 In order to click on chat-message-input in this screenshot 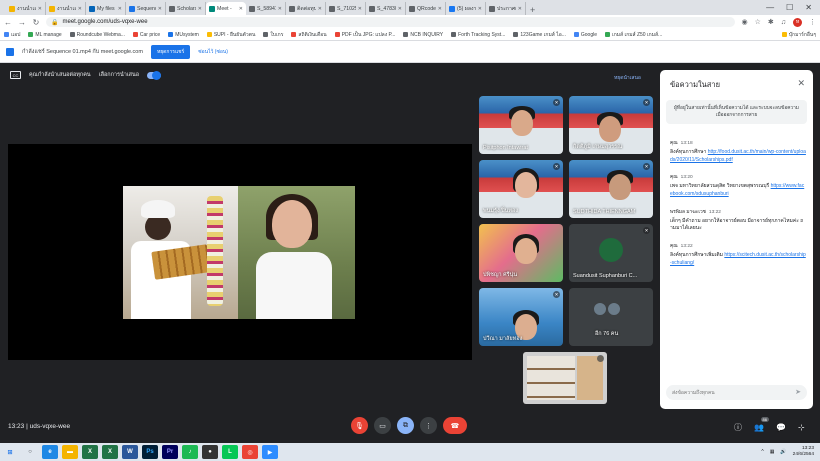, I will do `click(736, 392)`.